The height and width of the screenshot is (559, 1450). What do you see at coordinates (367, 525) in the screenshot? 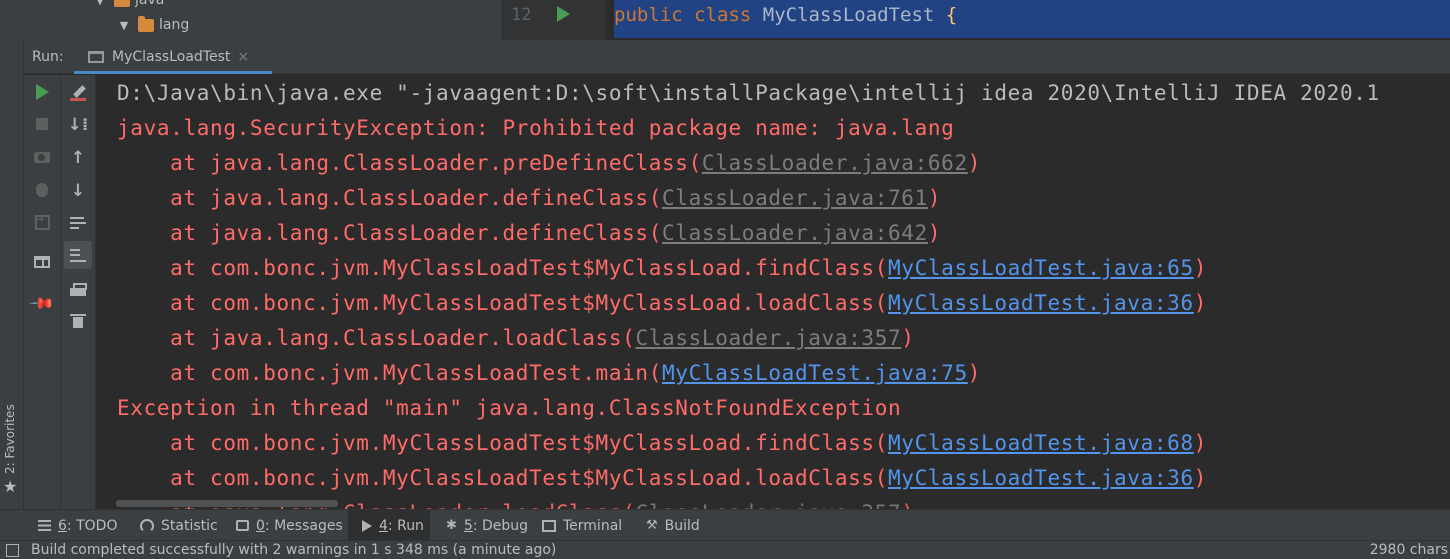
I see `run-icon` at bounding box center [367, 525].